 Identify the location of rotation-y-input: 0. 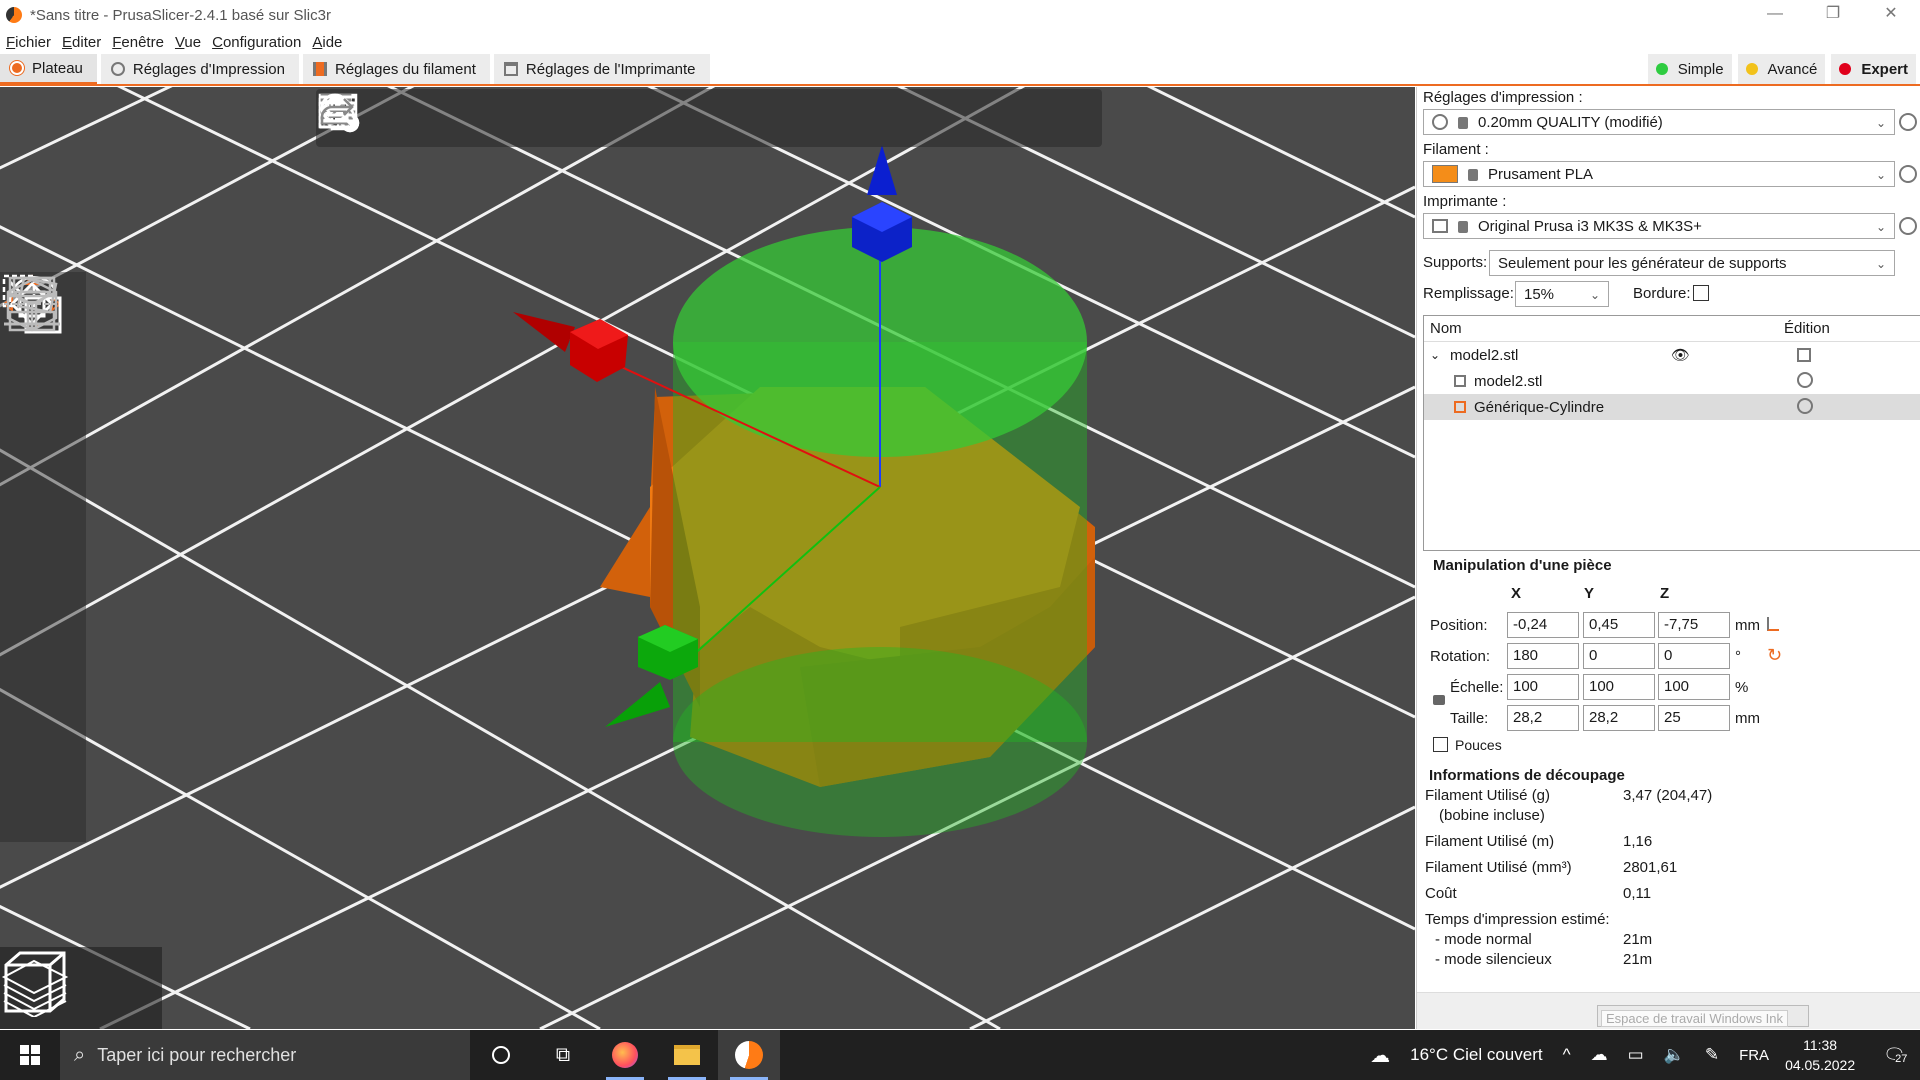
(1619, 656).